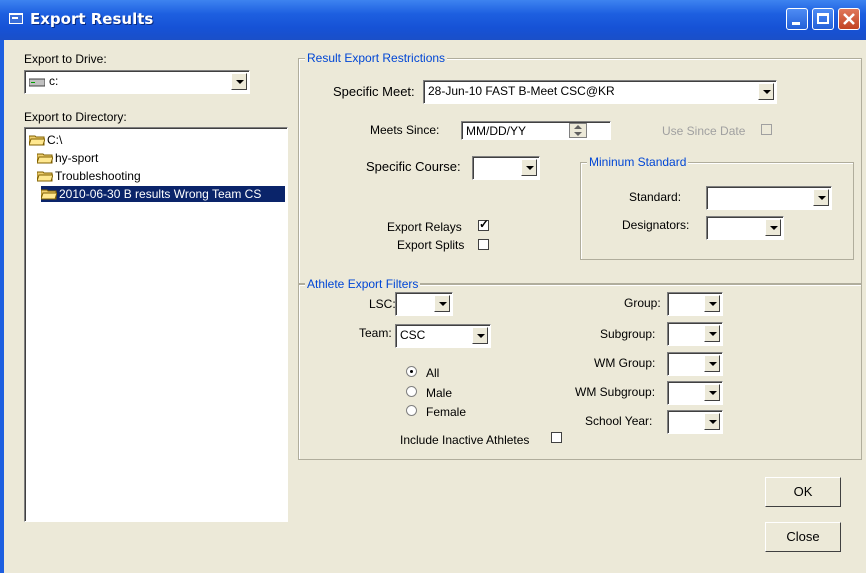 The width and height of the screenshot is (866, 573). Describe the element at coordinates (446, 412) in the screenshot. I see `radio-female-label: Female` at that location.